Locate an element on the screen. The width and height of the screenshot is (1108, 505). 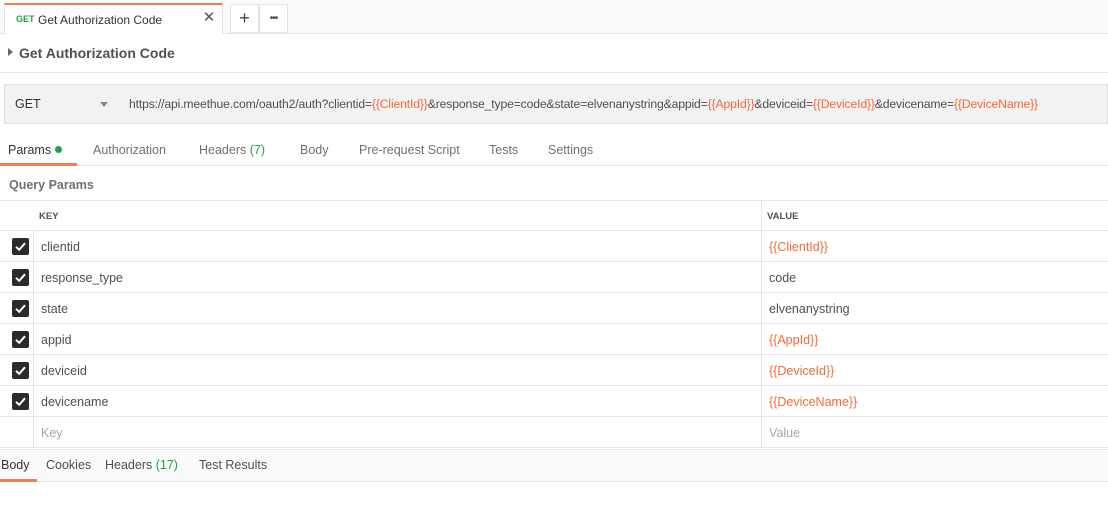
tab-method-badge: GET is located at coordinates (25, 19).